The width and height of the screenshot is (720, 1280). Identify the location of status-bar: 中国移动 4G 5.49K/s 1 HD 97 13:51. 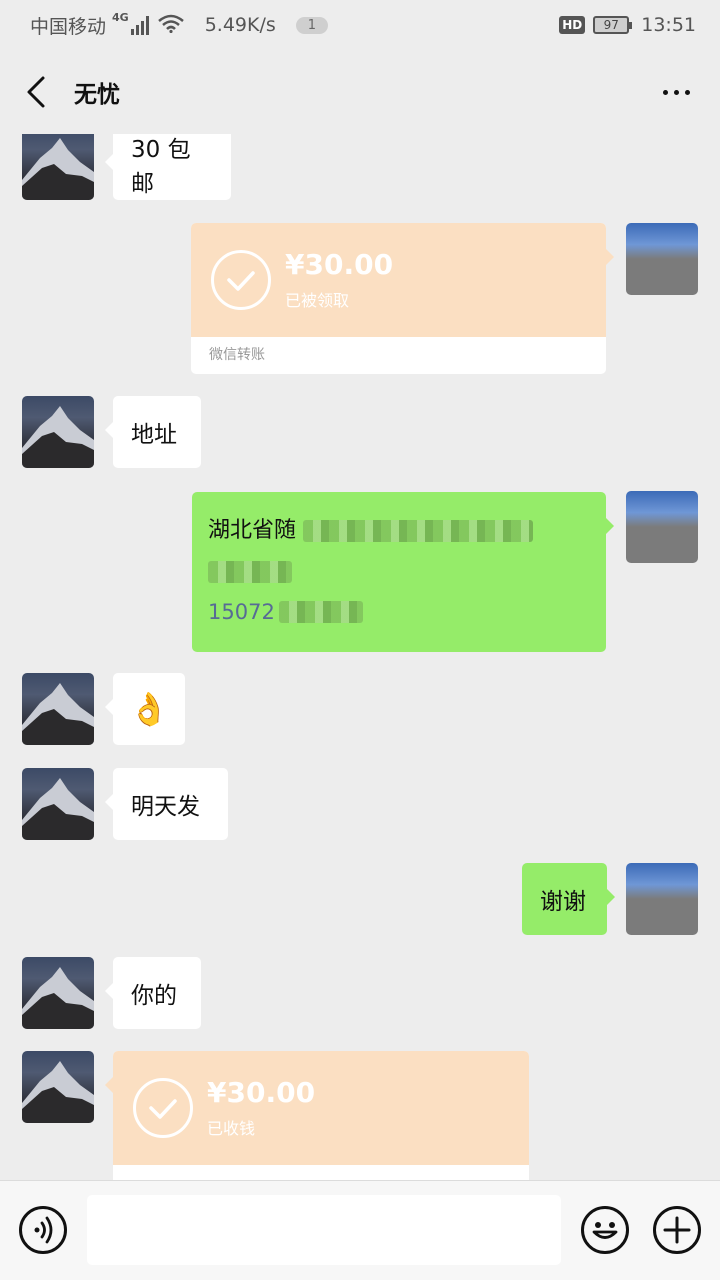
(360, 25).